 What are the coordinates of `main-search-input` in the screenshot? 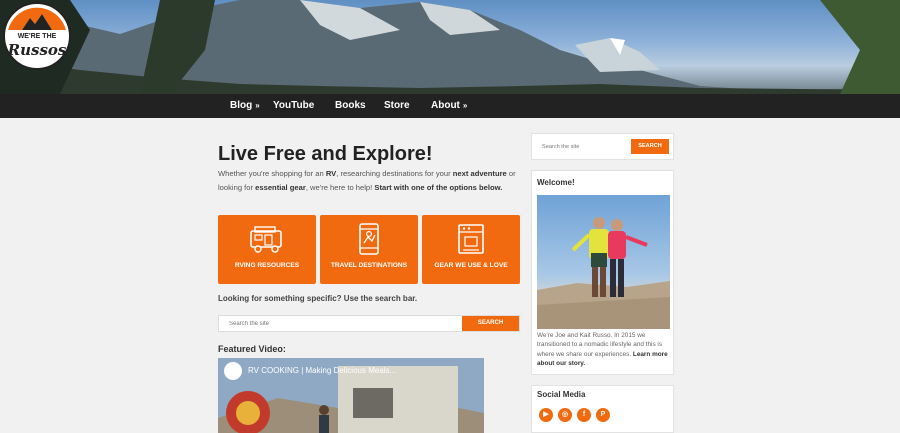 It's located at (341, 323).